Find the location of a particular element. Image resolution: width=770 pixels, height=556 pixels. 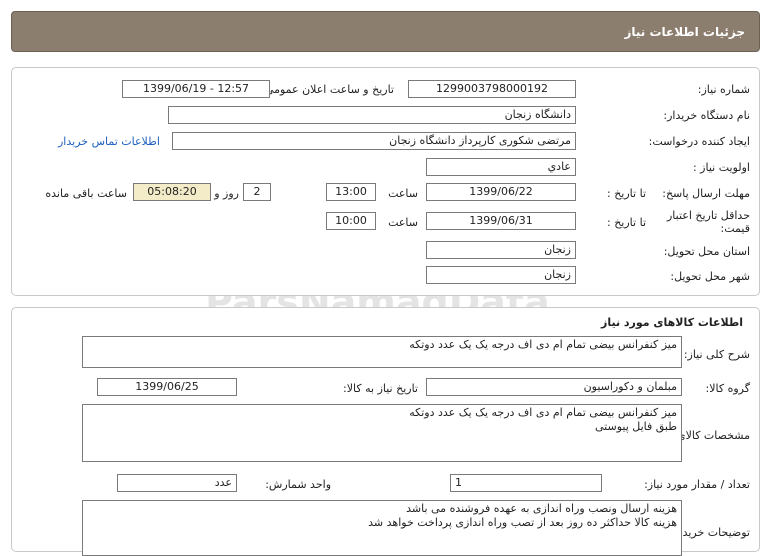

deadline-label: مهلت ارسال پاسخ: is located at coordinates (706, 193).